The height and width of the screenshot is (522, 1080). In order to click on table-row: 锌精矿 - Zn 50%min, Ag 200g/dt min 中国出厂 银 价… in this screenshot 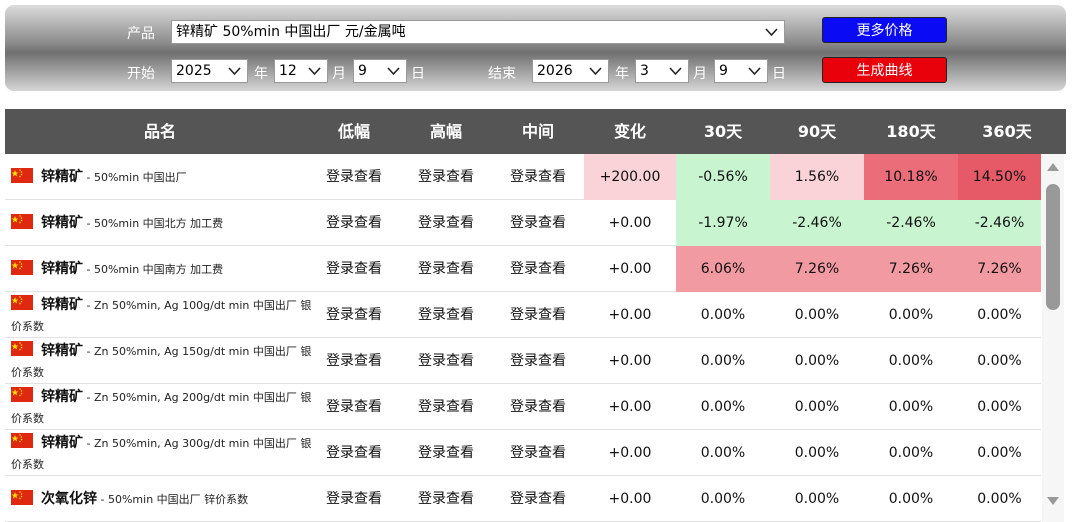, I will do `click(523, 407)`.